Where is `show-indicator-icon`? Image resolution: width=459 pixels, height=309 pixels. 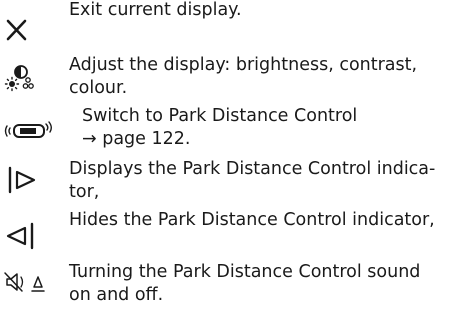
show-indicator-icon is located at coordinates (22, 180).